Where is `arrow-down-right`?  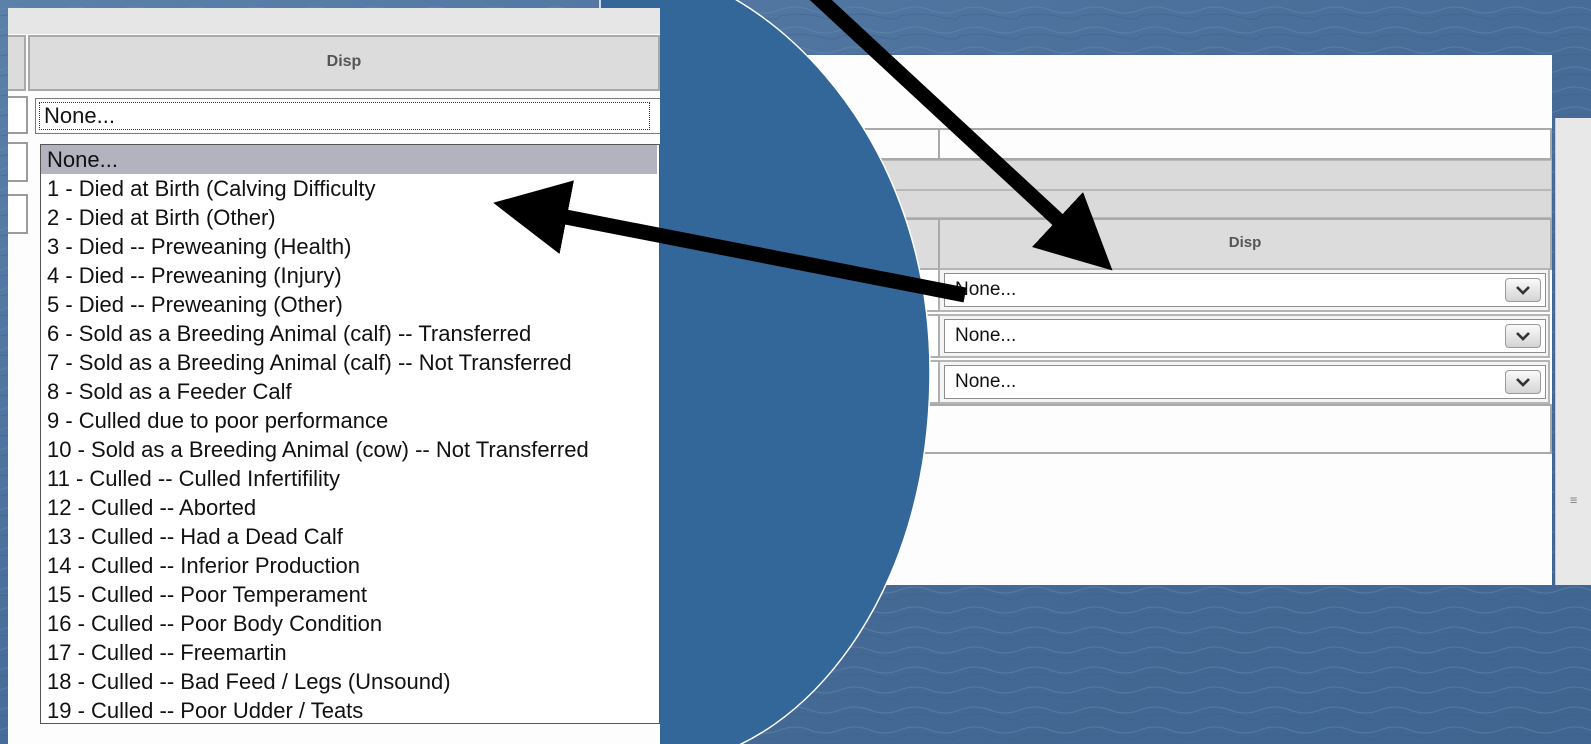
arrow-down-right is located at coordinates (961, 135).